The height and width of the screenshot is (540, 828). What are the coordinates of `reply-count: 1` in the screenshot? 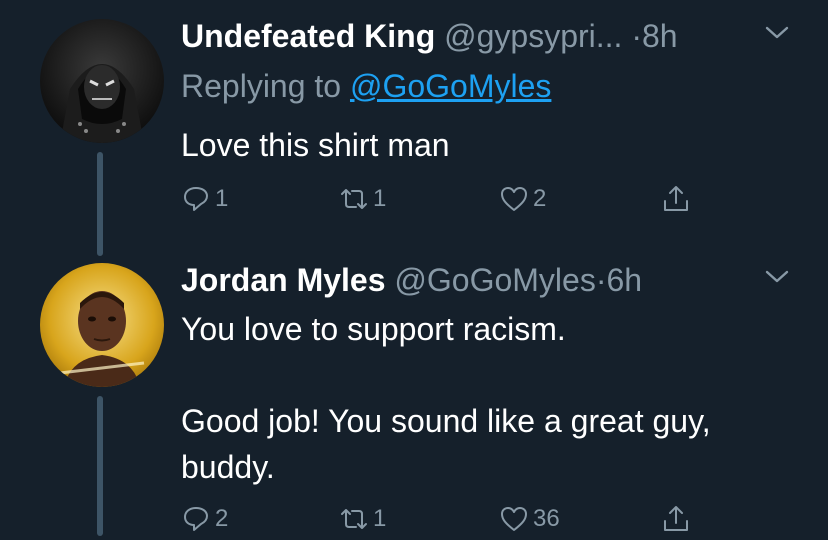 It's located at (222, 198).